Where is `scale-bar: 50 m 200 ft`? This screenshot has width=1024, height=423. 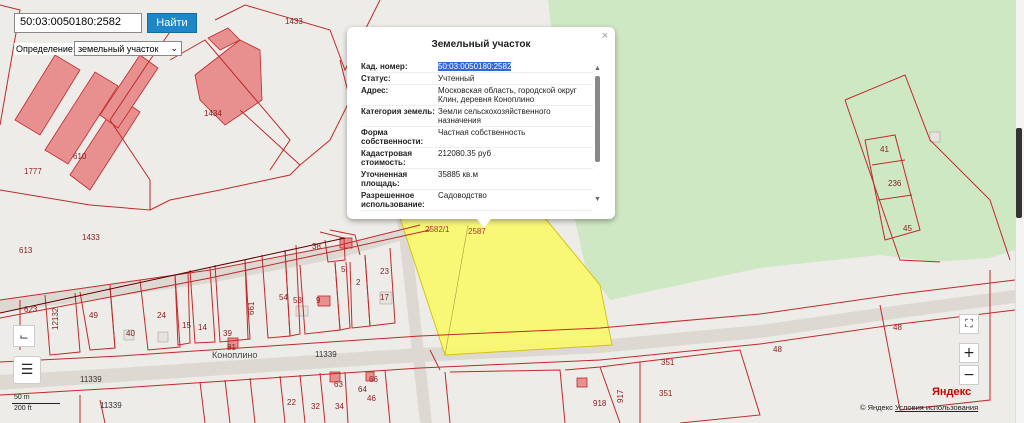
scale-bar: 50 m 200 ft is located at coordinates (40, 404).